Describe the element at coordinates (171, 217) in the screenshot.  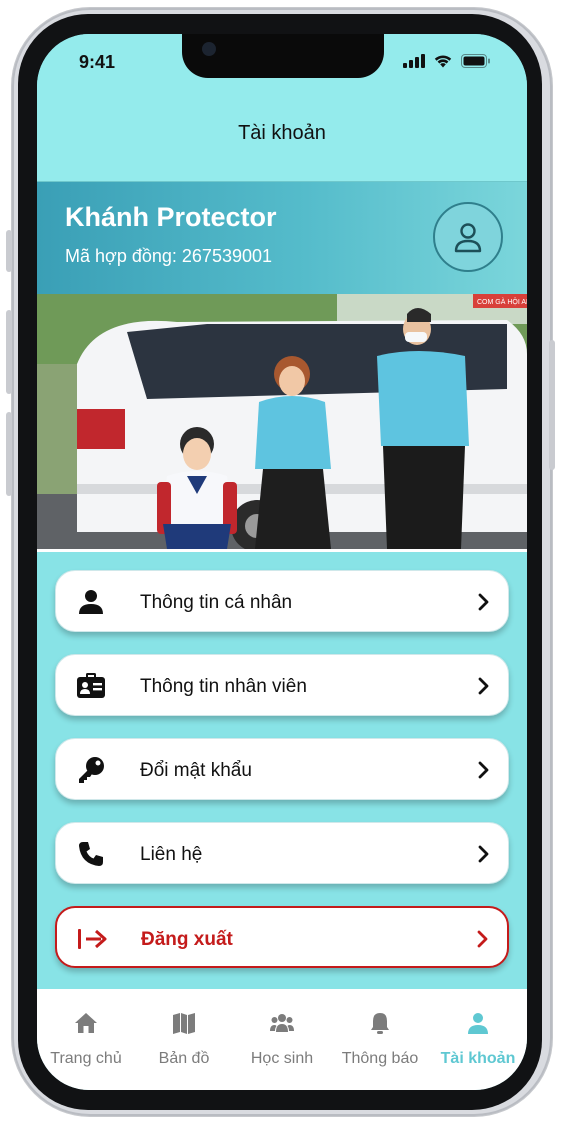
I see `profile-name: Khánh Protector` at that location.